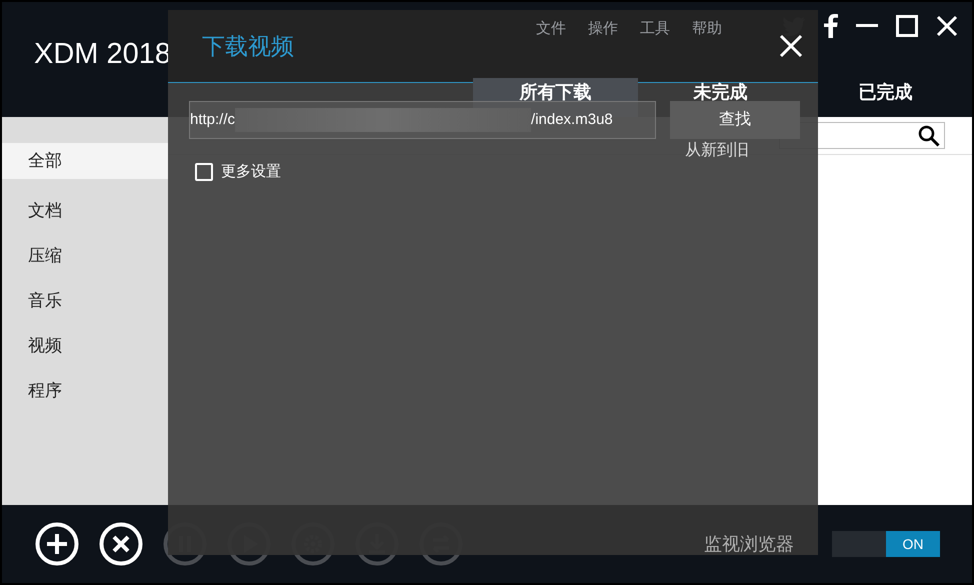  Describe the element at coordinates (103, 54) in the screenshot. I see `app-title: XDM 2018` at that location.